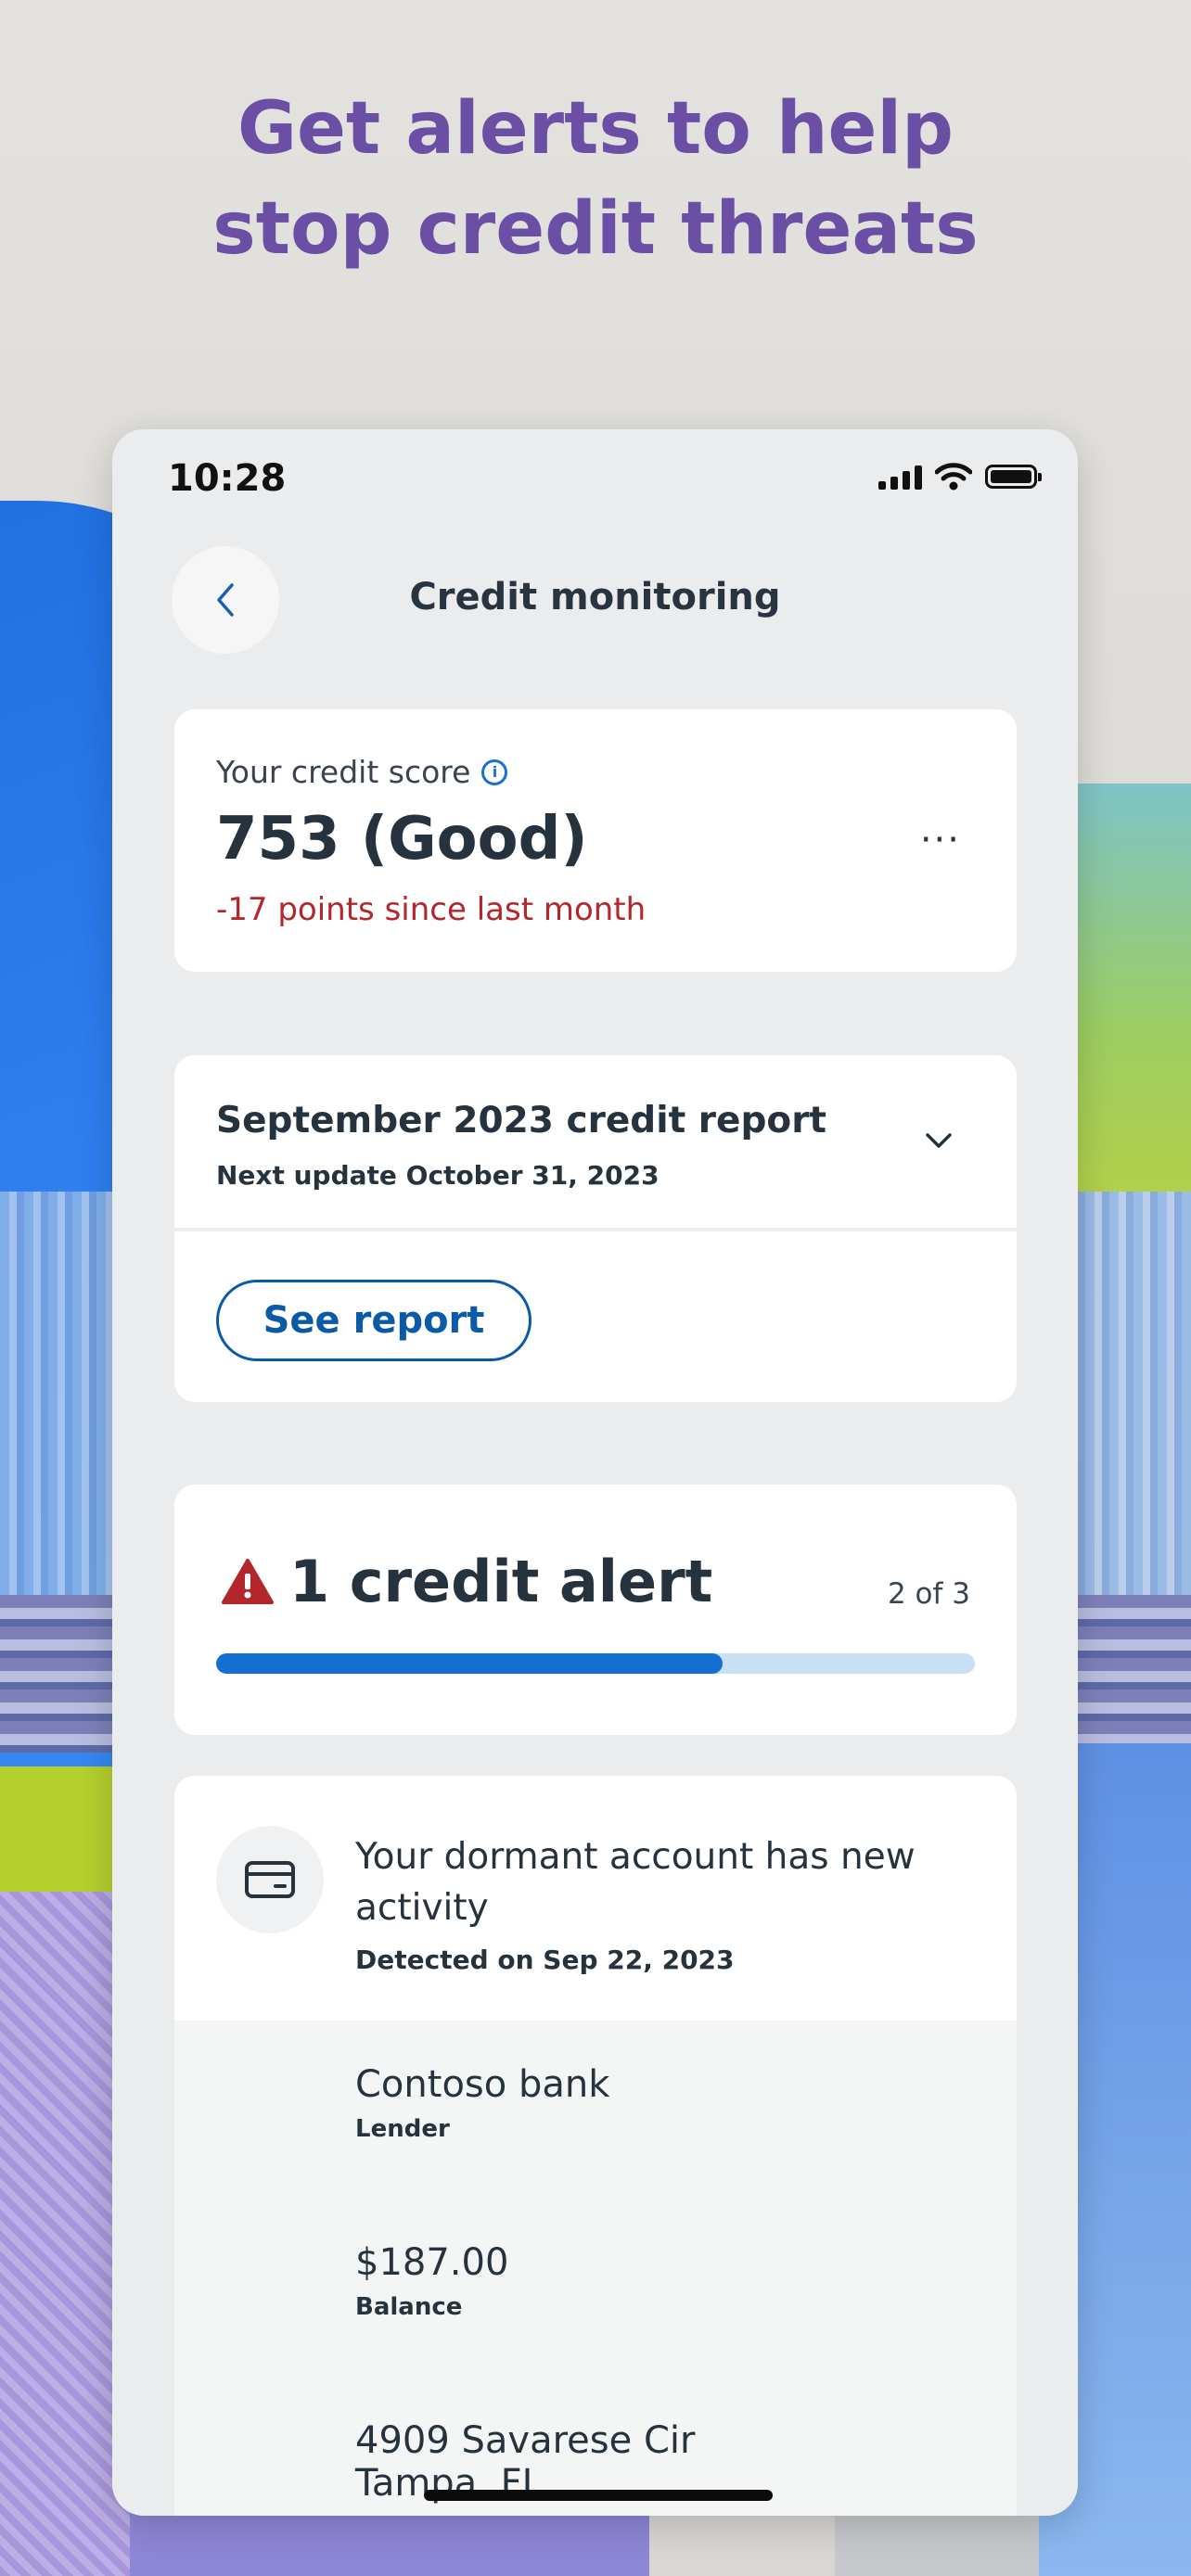 This screenshot has height=2576, width=1191. I want to click on alert-progress-fill, so click(469, 1664).